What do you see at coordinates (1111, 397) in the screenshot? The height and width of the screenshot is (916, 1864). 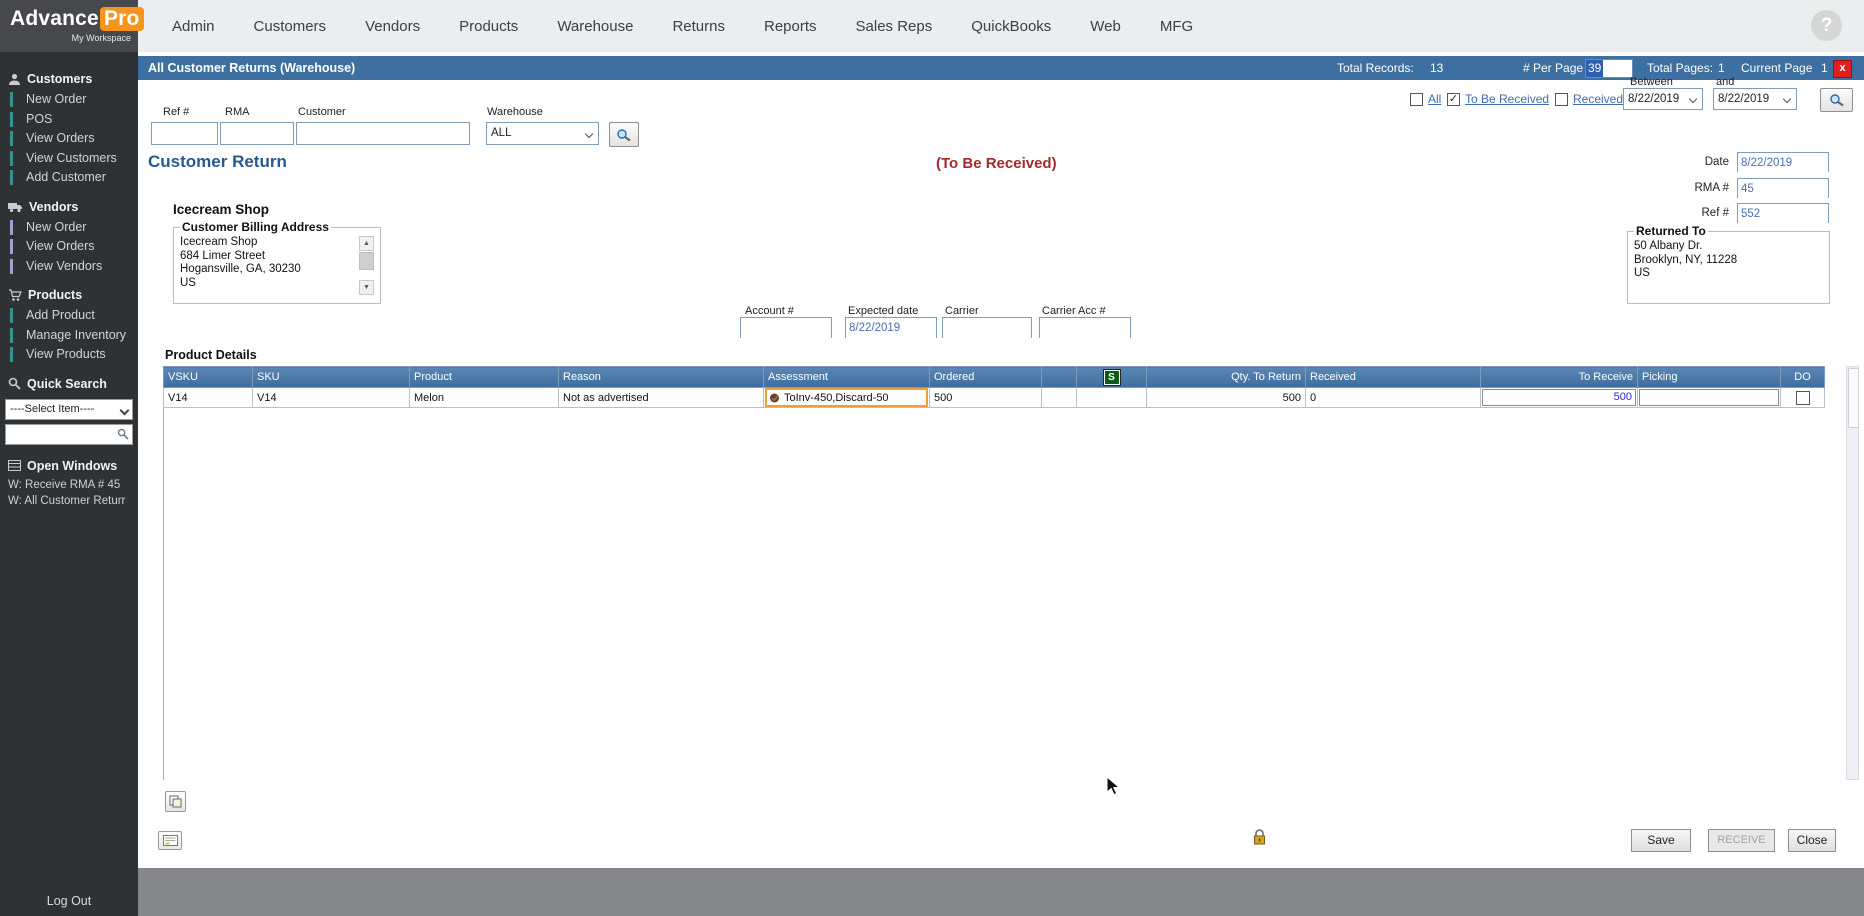 I see `cell-serial` at bounding box center [1111, 397].